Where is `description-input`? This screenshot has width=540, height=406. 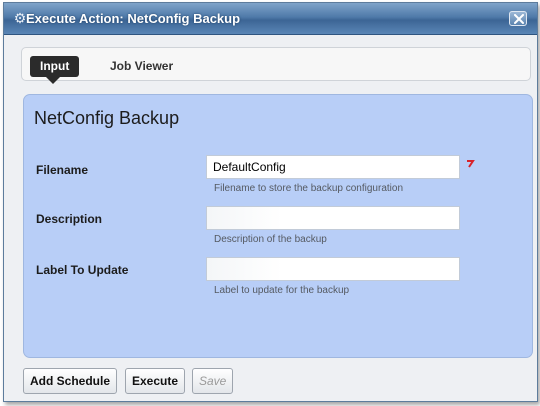
description-input is located at coordinates (333, 218).